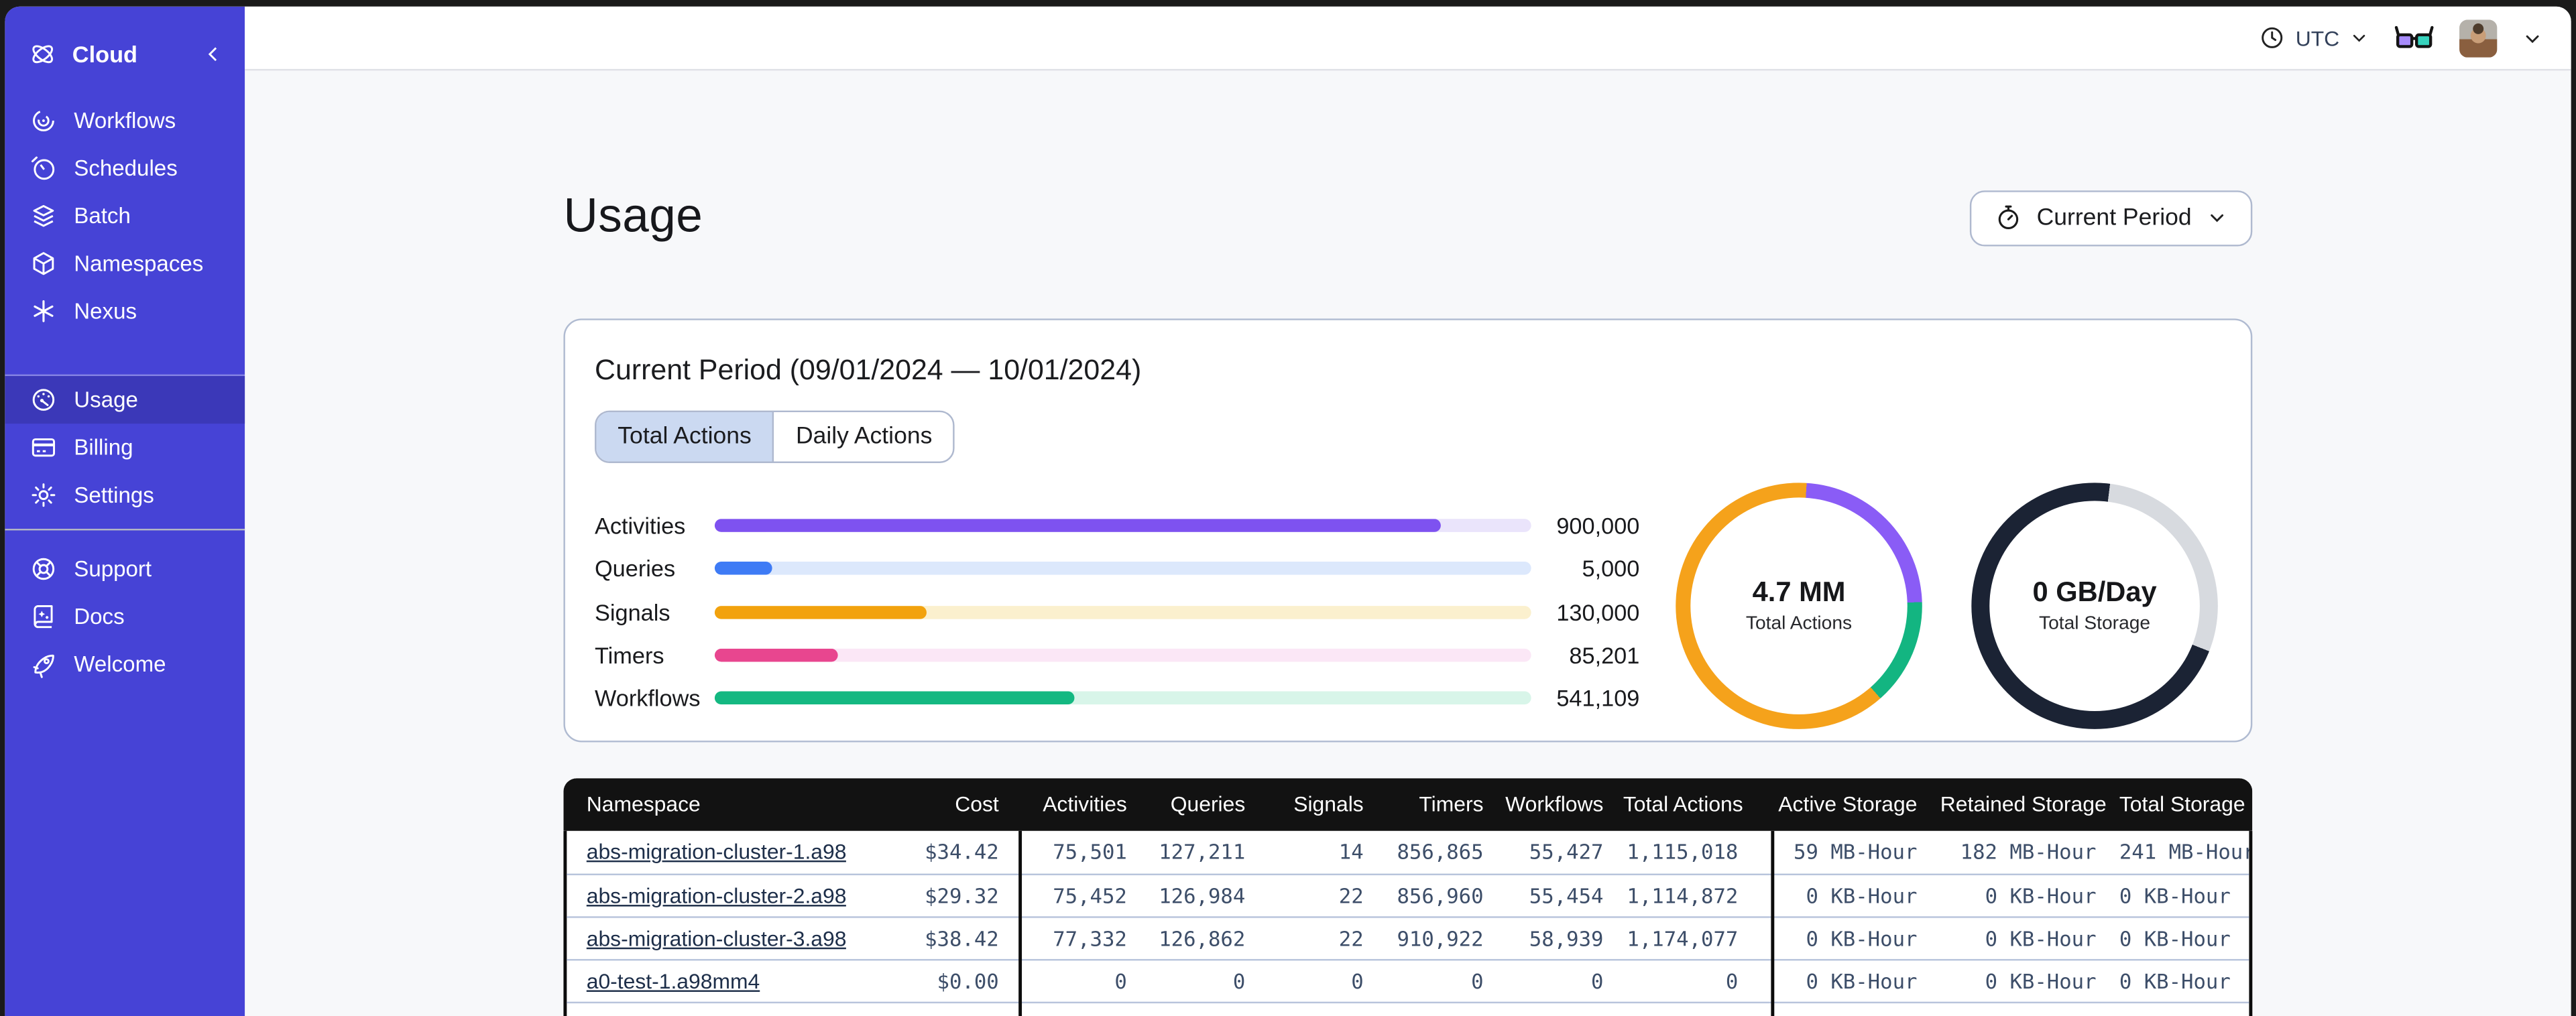 This screenshot has width=2576, height=1016. Describe the element at coordinates (868, 369) in the screenshot. I see `card-title: Current Period (09/01/2024 — 10/01/2024)` at that location.